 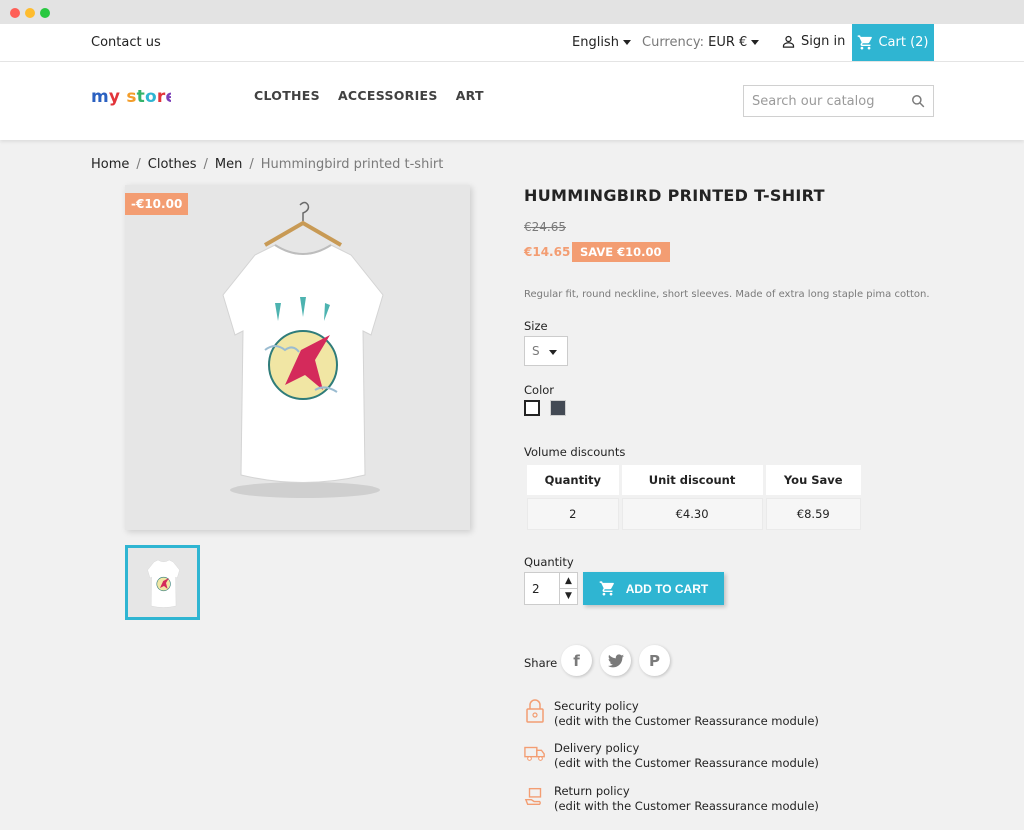 I want to click on breadcrumb-men: Men, so click(x=228, y=164).